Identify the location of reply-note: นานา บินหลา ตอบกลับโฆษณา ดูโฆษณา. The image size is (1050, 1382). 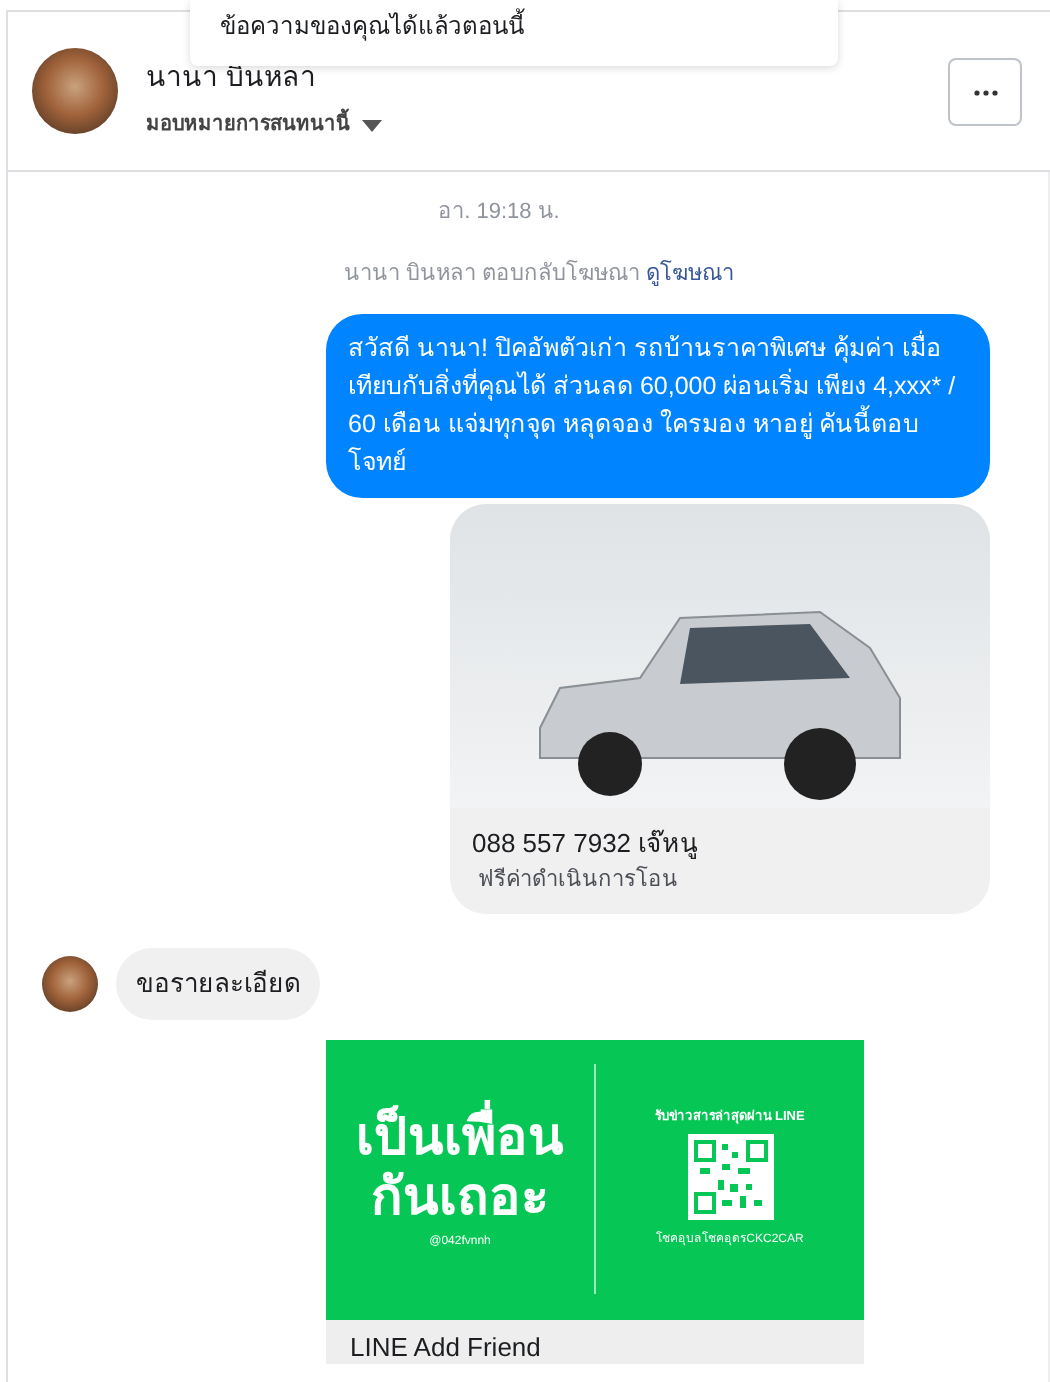
(539, 274).